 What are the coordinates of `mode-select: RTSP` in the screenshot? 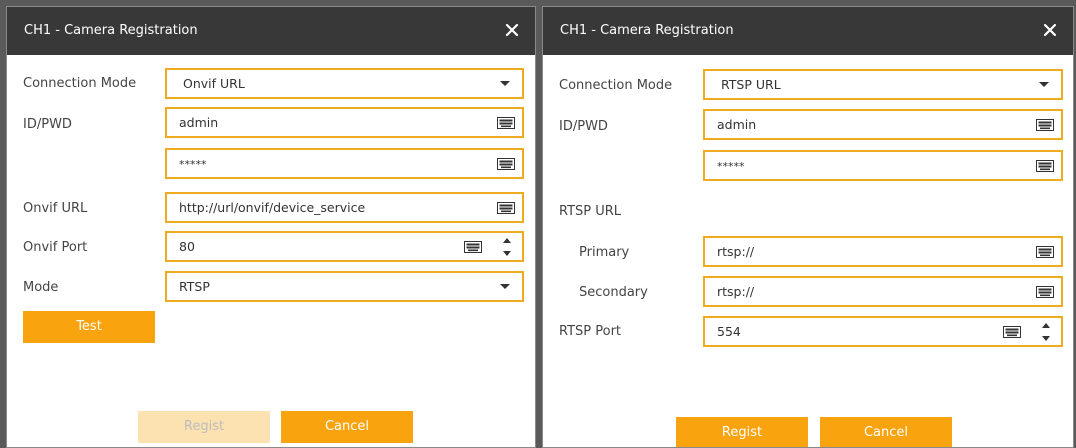 It's located at (344, 286).